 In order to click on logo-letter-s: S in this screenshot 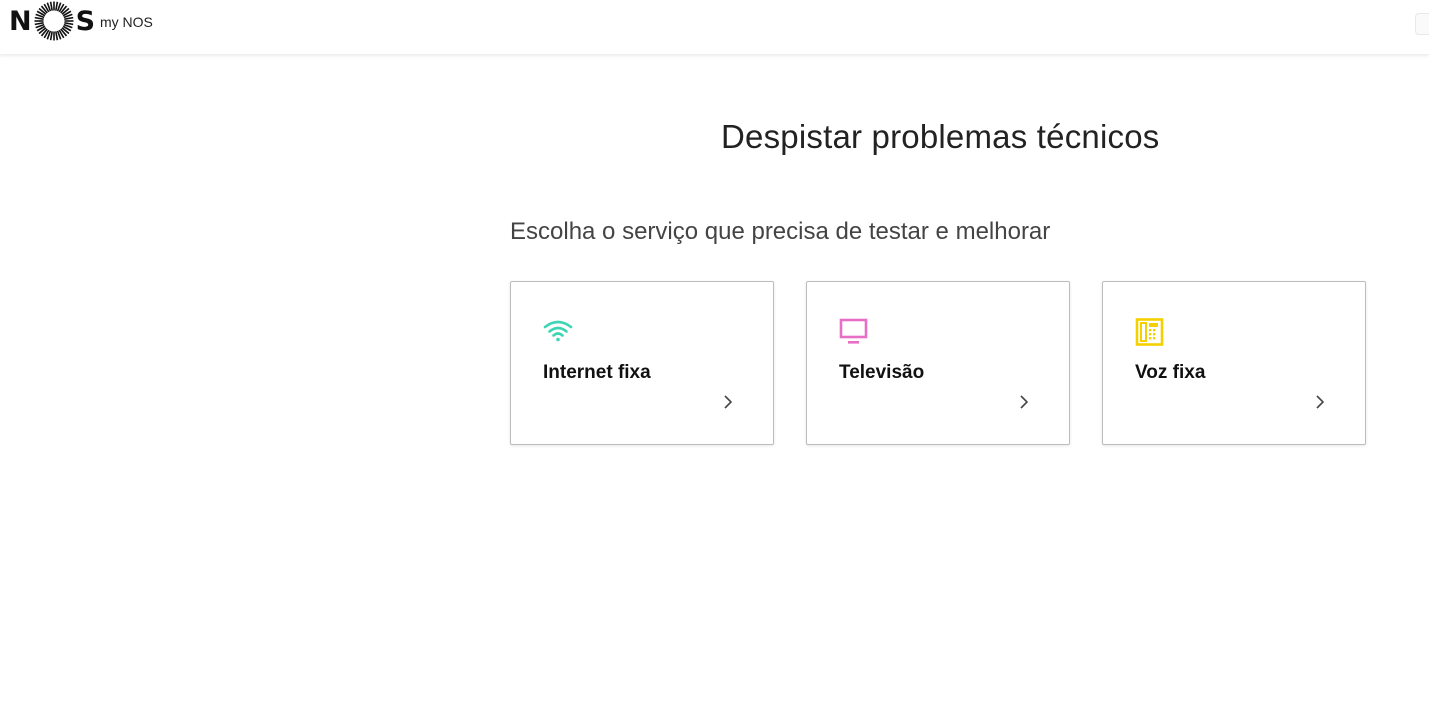, I will do `click(85, 21)`.